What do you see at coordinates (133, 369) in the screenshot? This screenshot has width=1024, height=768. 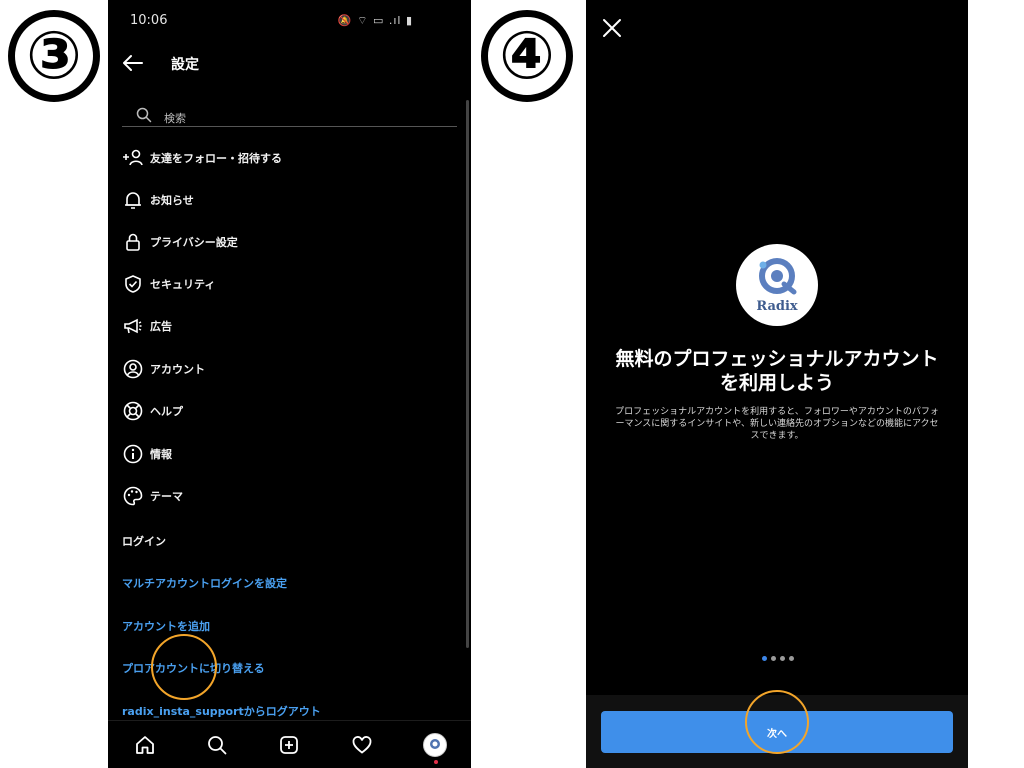 I see `account-circle-icon` at bounding box center [133, 369].